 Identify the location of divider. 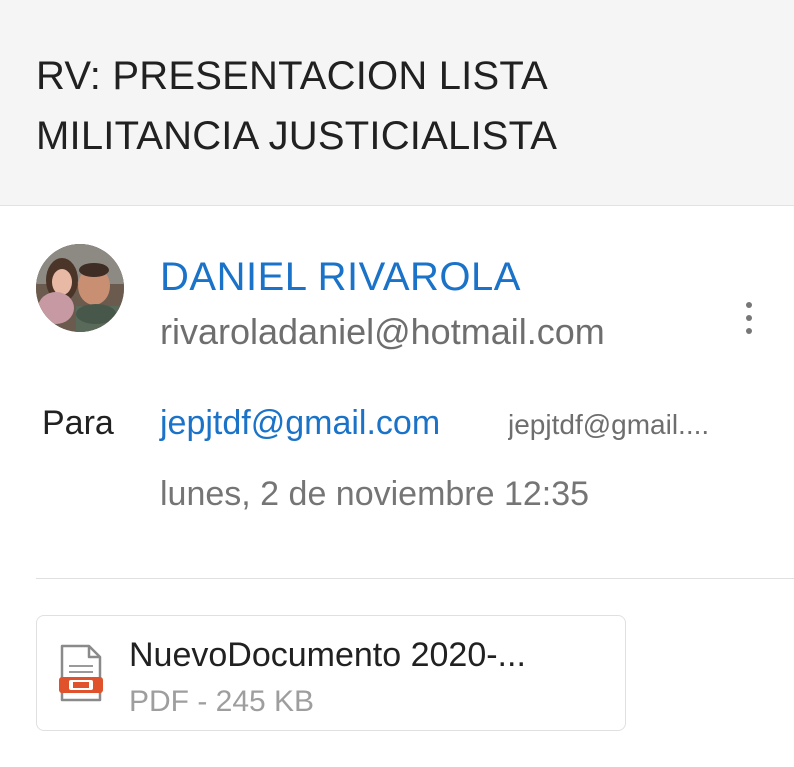
(415, 578).